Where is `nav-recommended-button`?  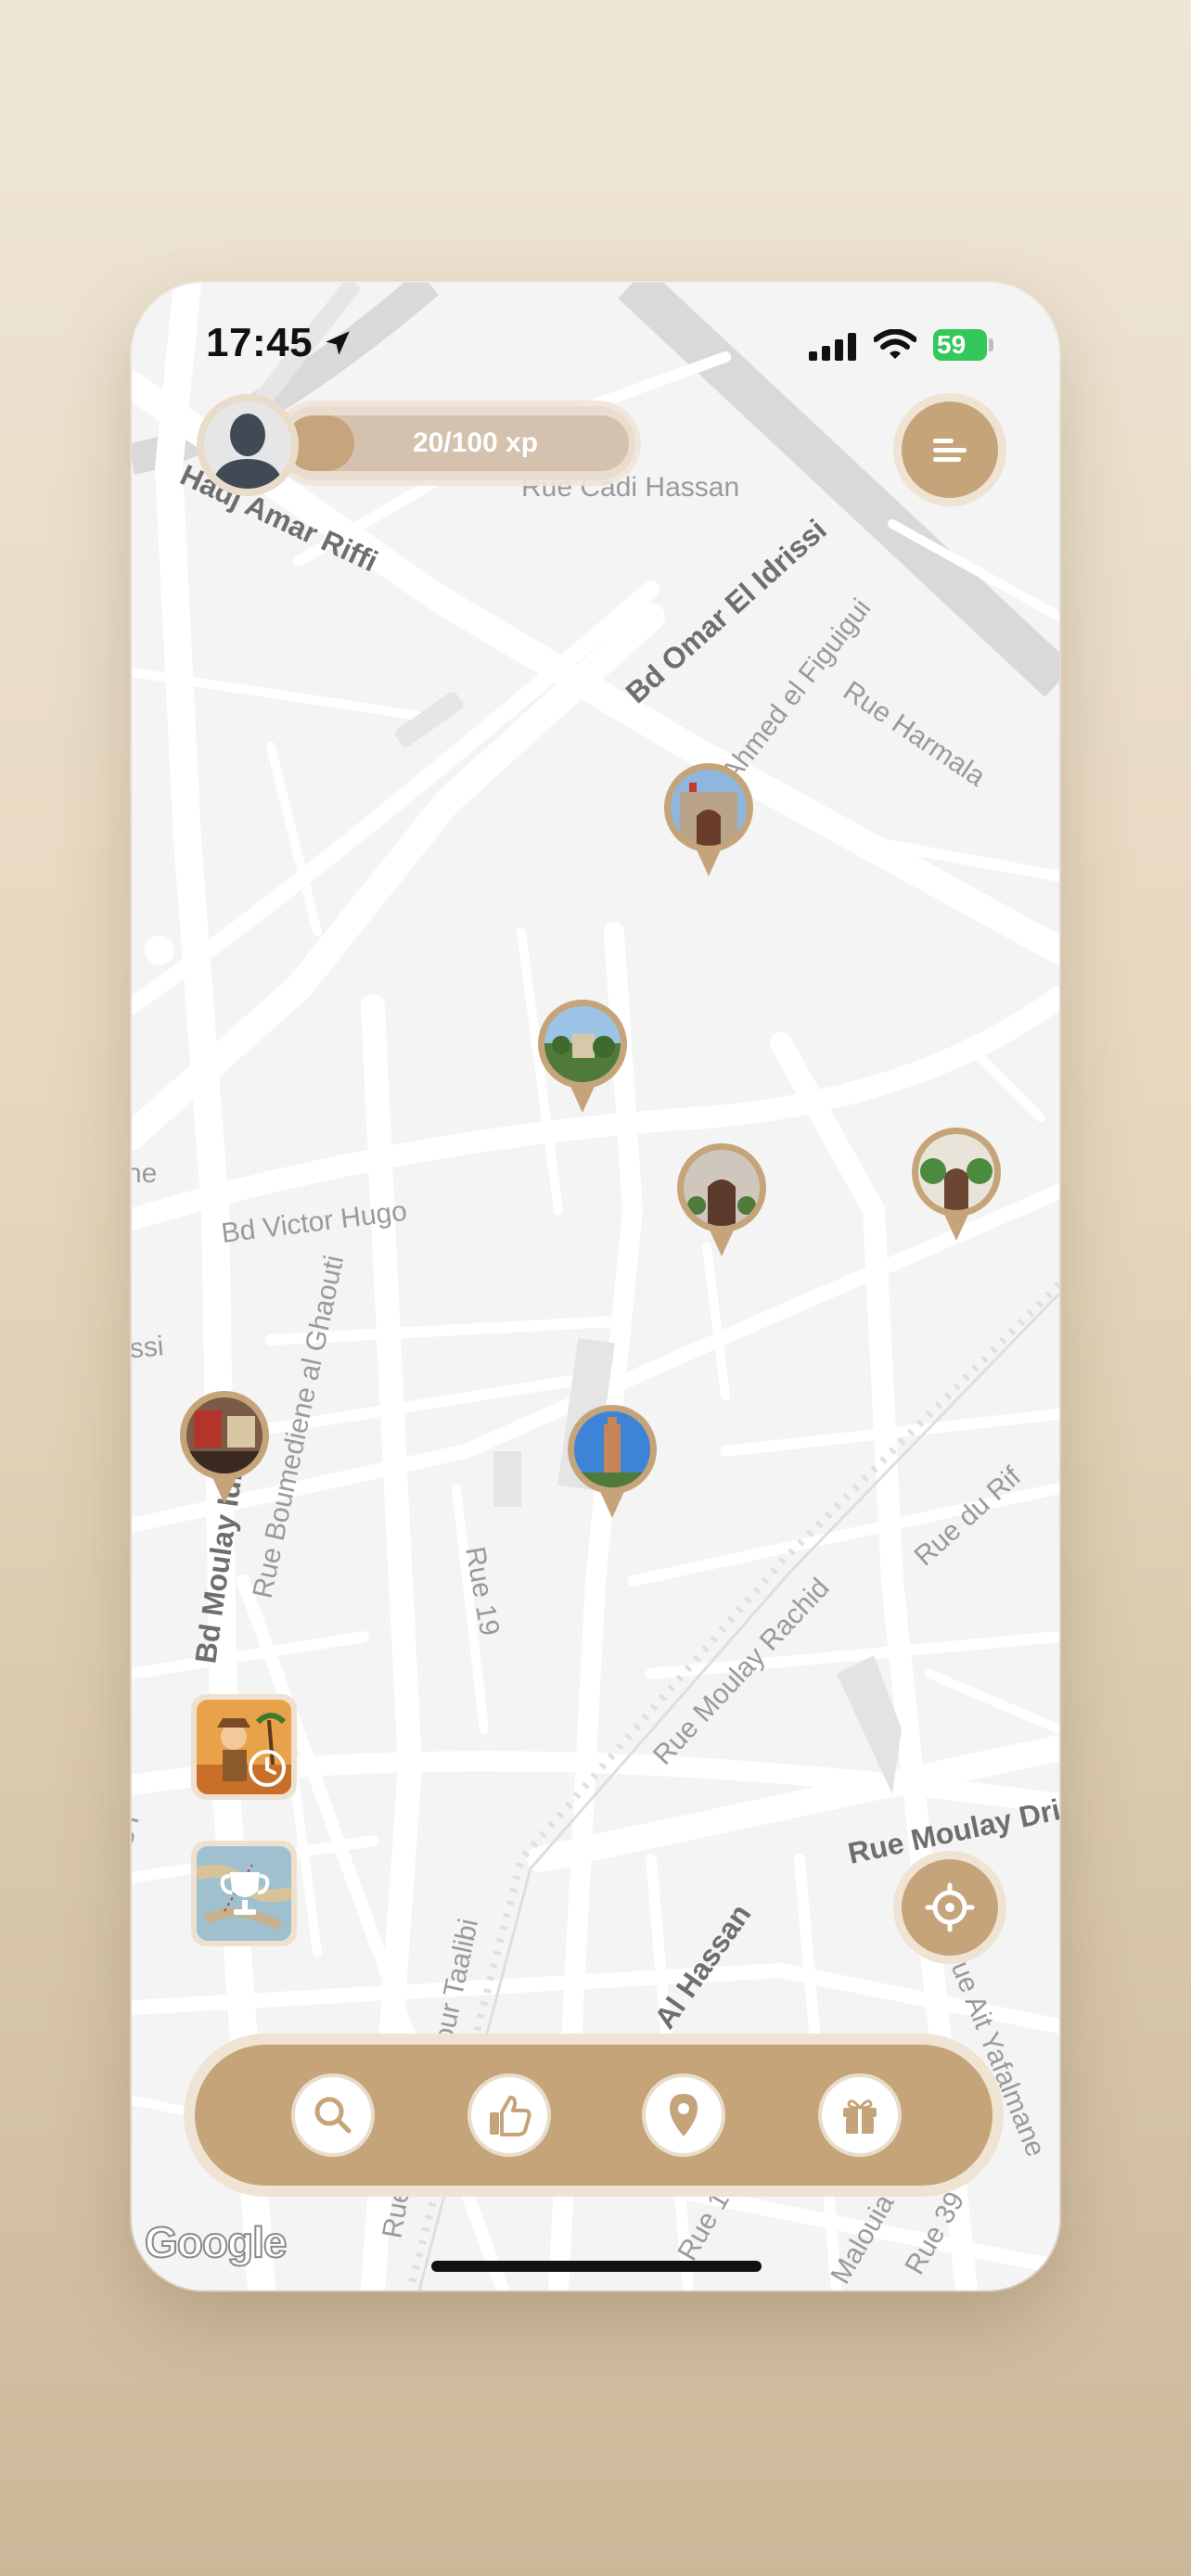
nav-recommended-button is located at coordinates (509, 2115).